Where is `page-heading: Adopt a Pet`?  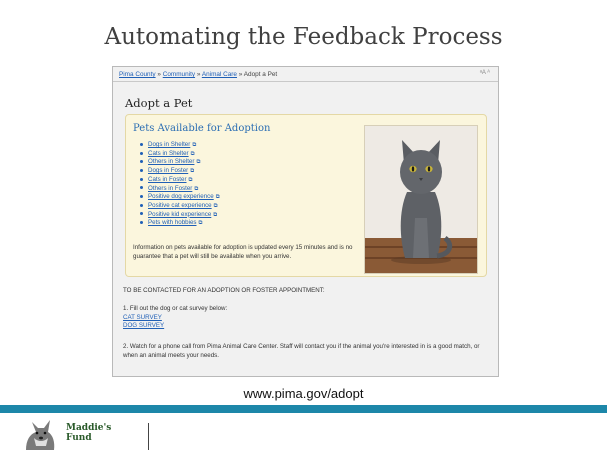 page-heading: Adopt a Pet is located at coordinates (159, 103).